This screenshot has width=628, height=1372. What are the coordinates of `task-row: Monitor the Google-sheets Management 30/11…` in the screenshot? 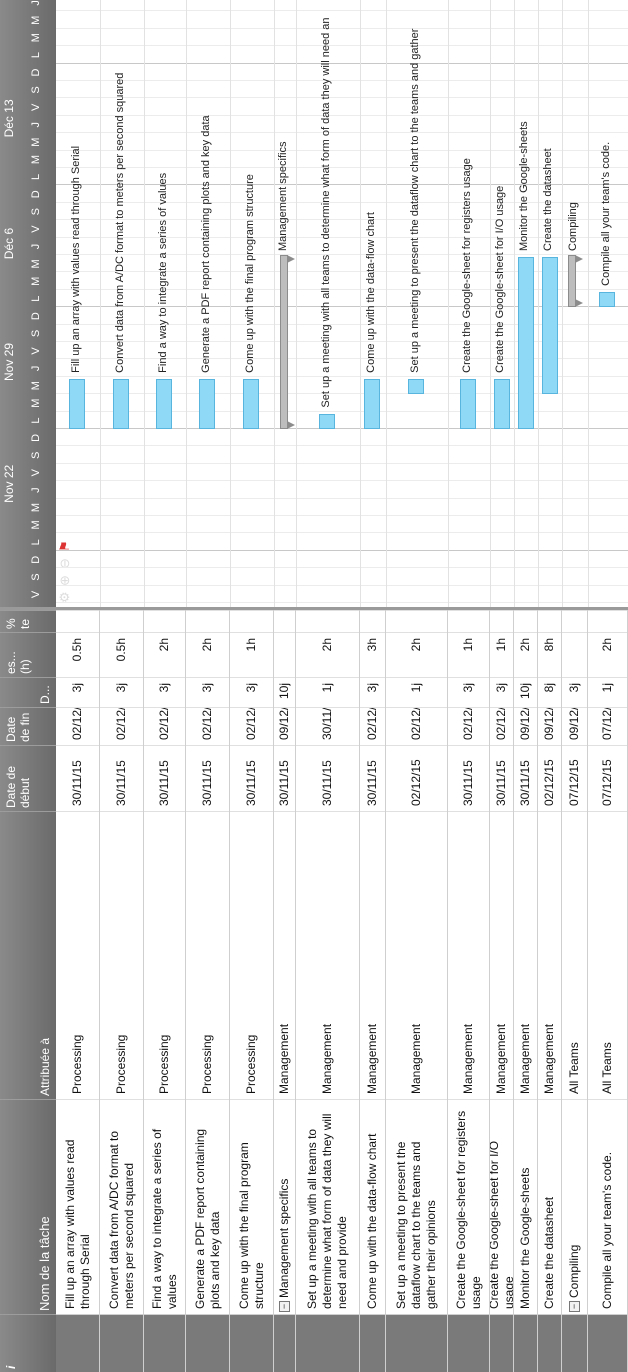 It's located at (526, 991).